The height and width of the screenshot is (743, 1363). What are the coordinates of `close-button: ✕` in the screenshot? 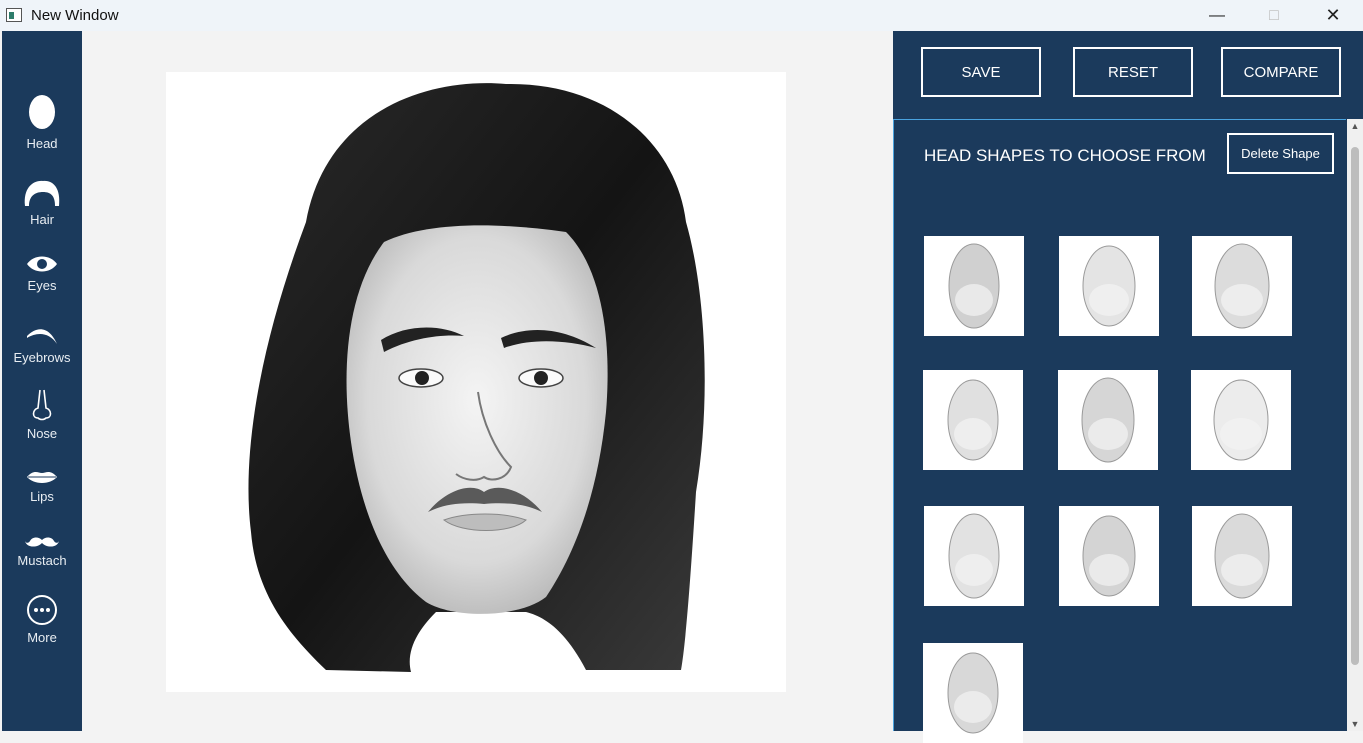 It's located at (1333, 15).